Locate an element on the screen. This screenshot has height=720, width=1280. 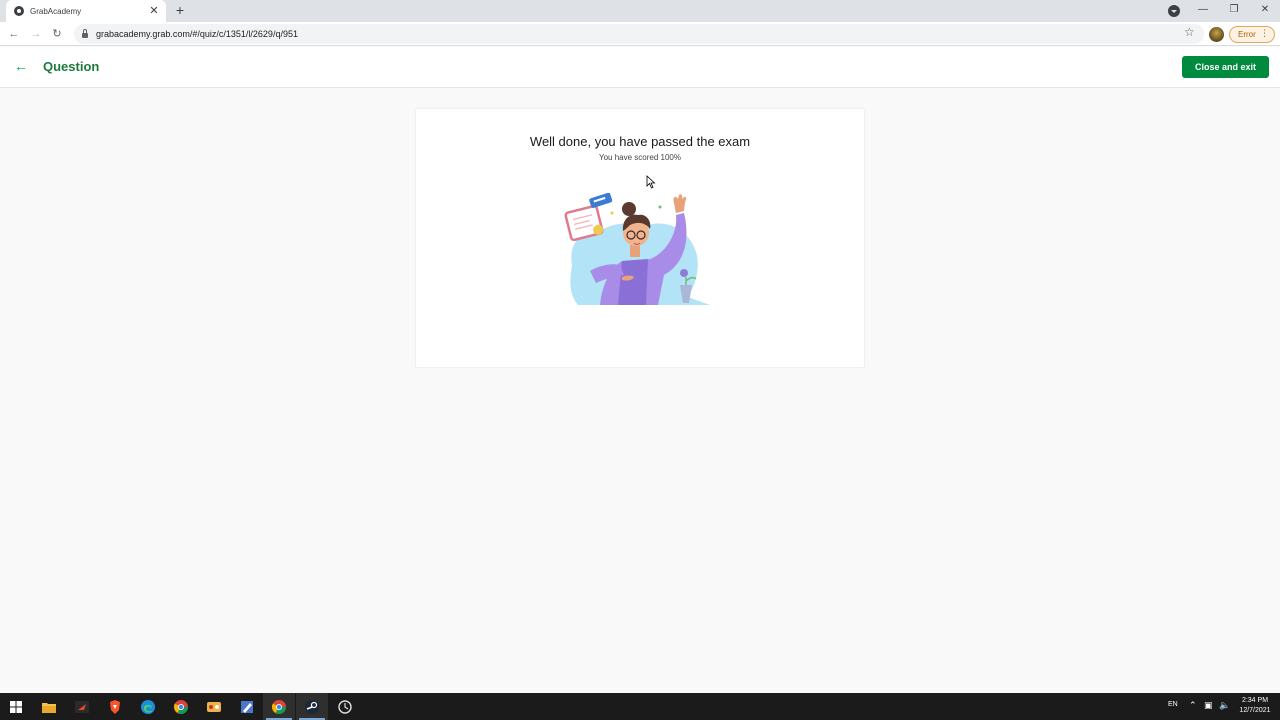
tab-title: GrabAcademy is located at coordinates (56, 11).